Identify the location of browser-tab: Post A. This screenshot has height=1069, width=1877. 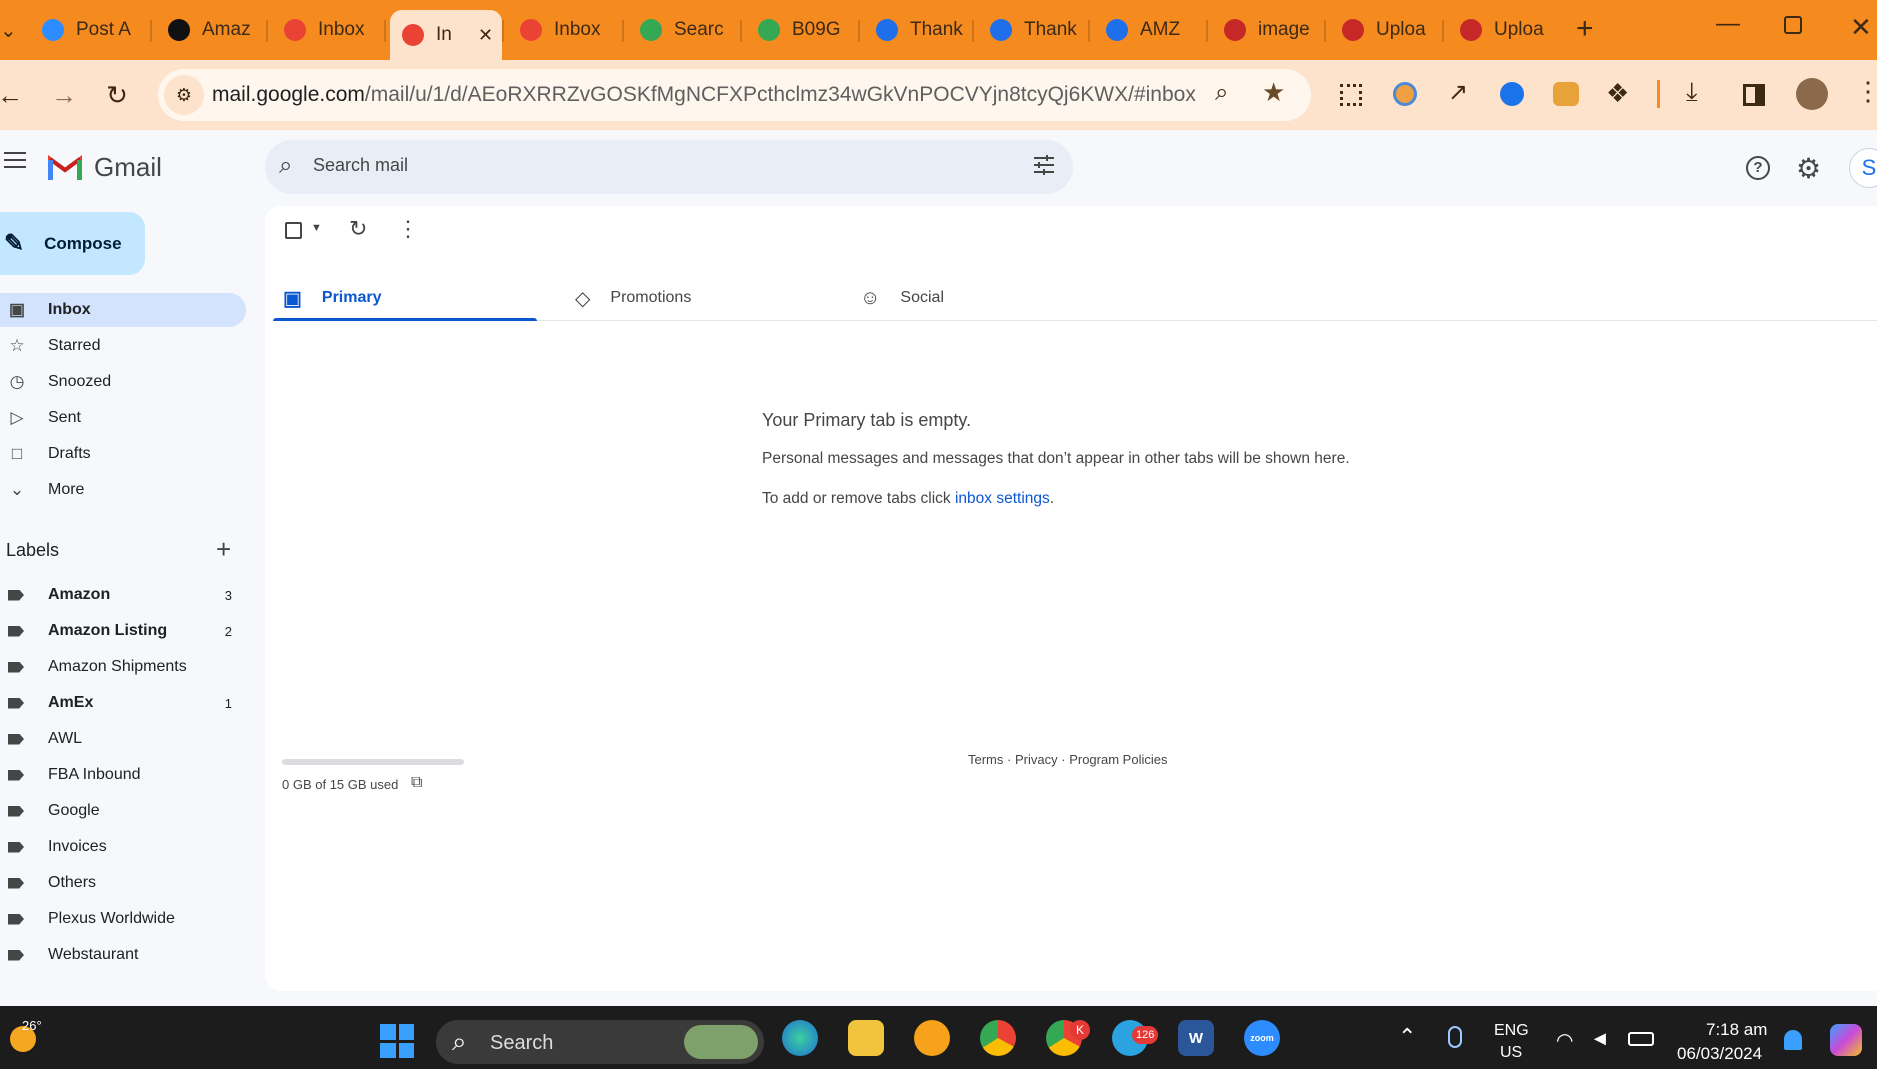
(85, 30).